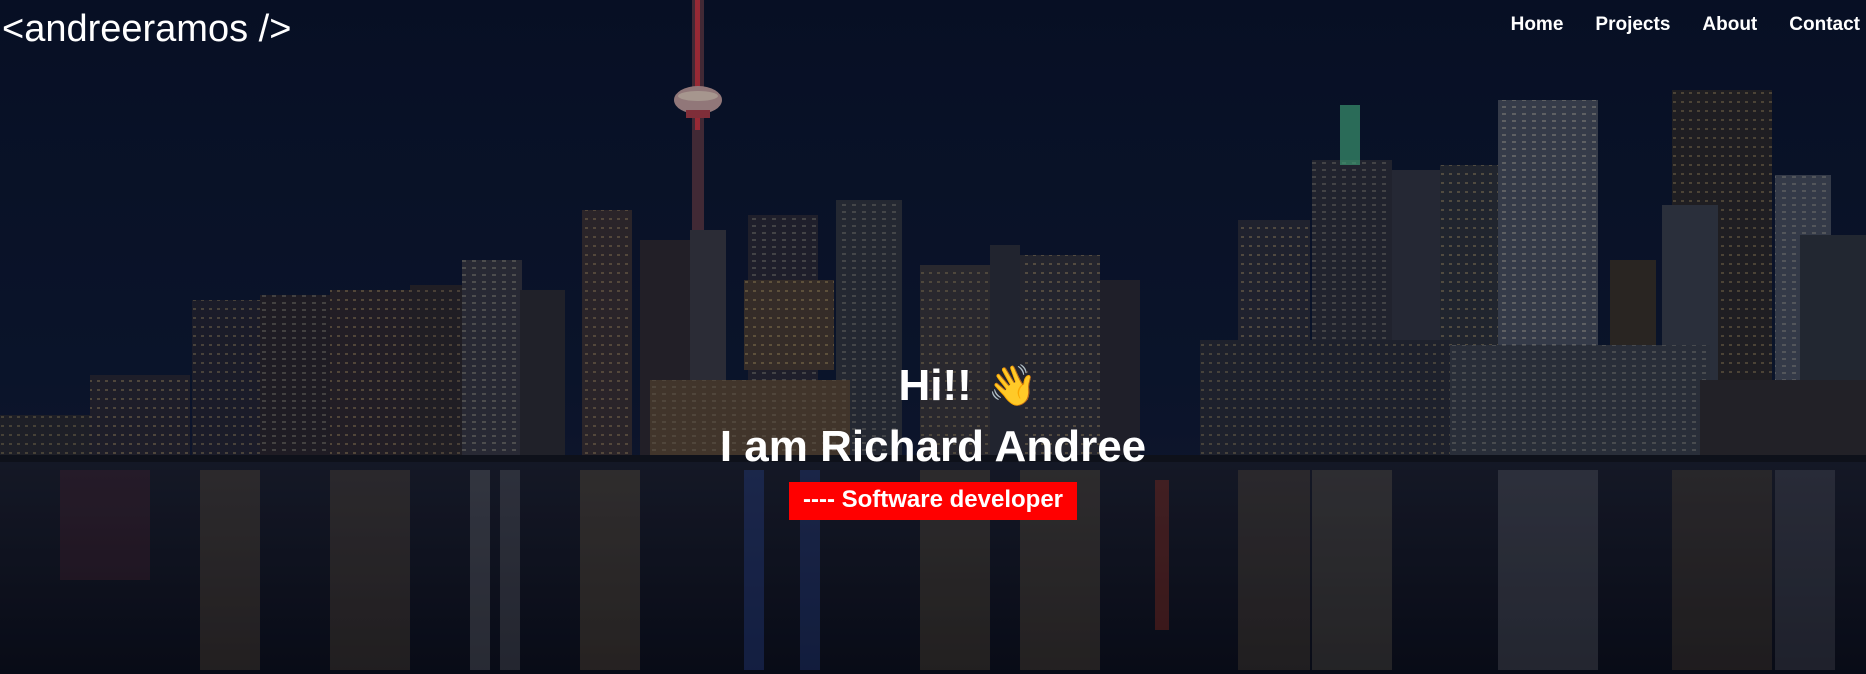 Image resolution: width=1866 pixels, height=674 pixels. What do you see at coordinates (1729, 25) in the screenshot?
I see `nav-link-about: About` at bounding box center [1729, 25].